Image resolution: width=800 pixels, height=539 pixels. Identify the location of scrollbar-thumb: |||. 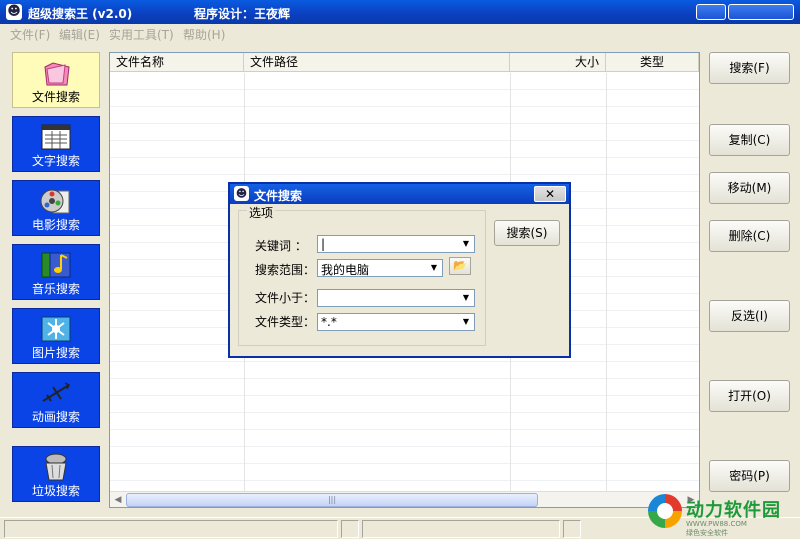
(332, 500).